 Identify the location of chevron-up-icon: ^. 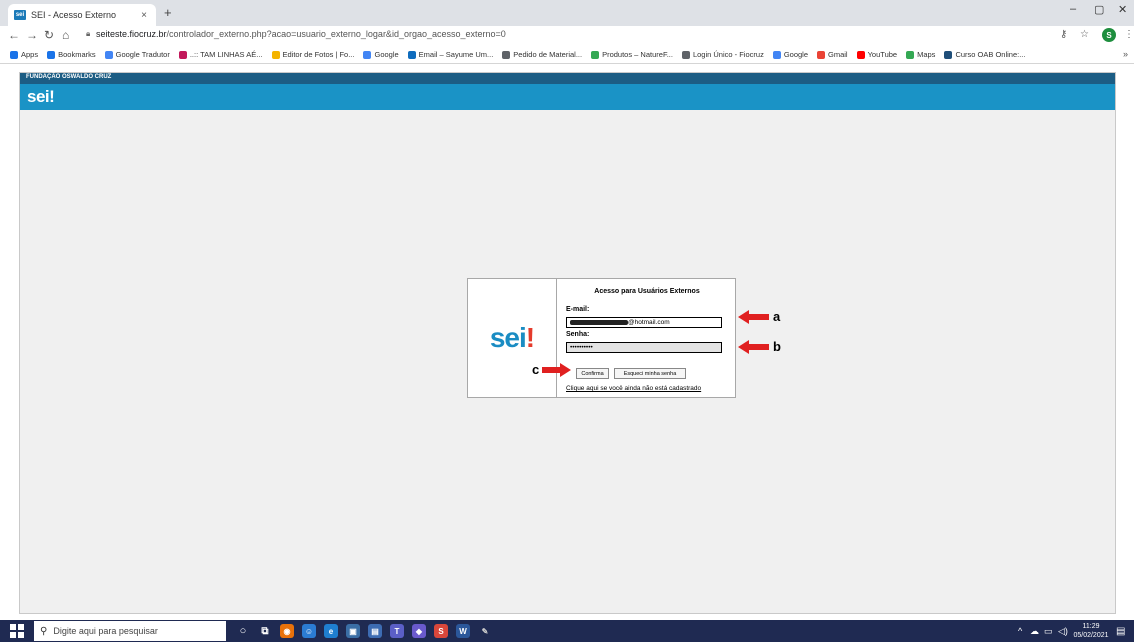
(1020, 631).